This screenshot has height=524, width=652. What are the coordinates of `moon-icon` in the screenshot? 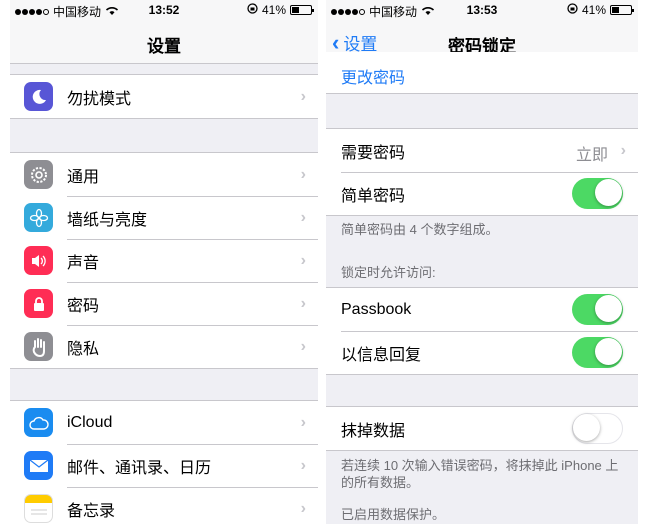 It's located at (38, 96).